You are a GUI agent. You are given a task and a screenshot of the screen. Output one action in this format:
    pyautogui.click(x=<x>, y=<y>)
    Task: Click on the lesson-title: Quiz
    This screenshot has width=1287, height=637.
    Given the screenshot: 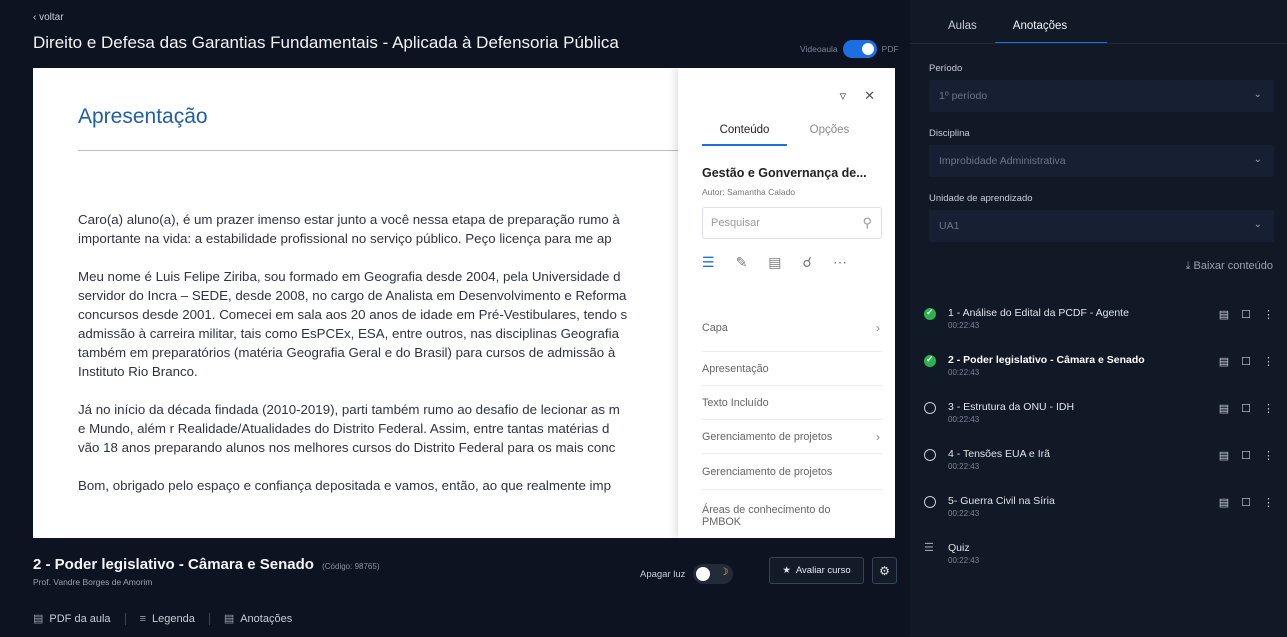 What is the action you would take?
    pyautogui.click(x=959, y=548)
    